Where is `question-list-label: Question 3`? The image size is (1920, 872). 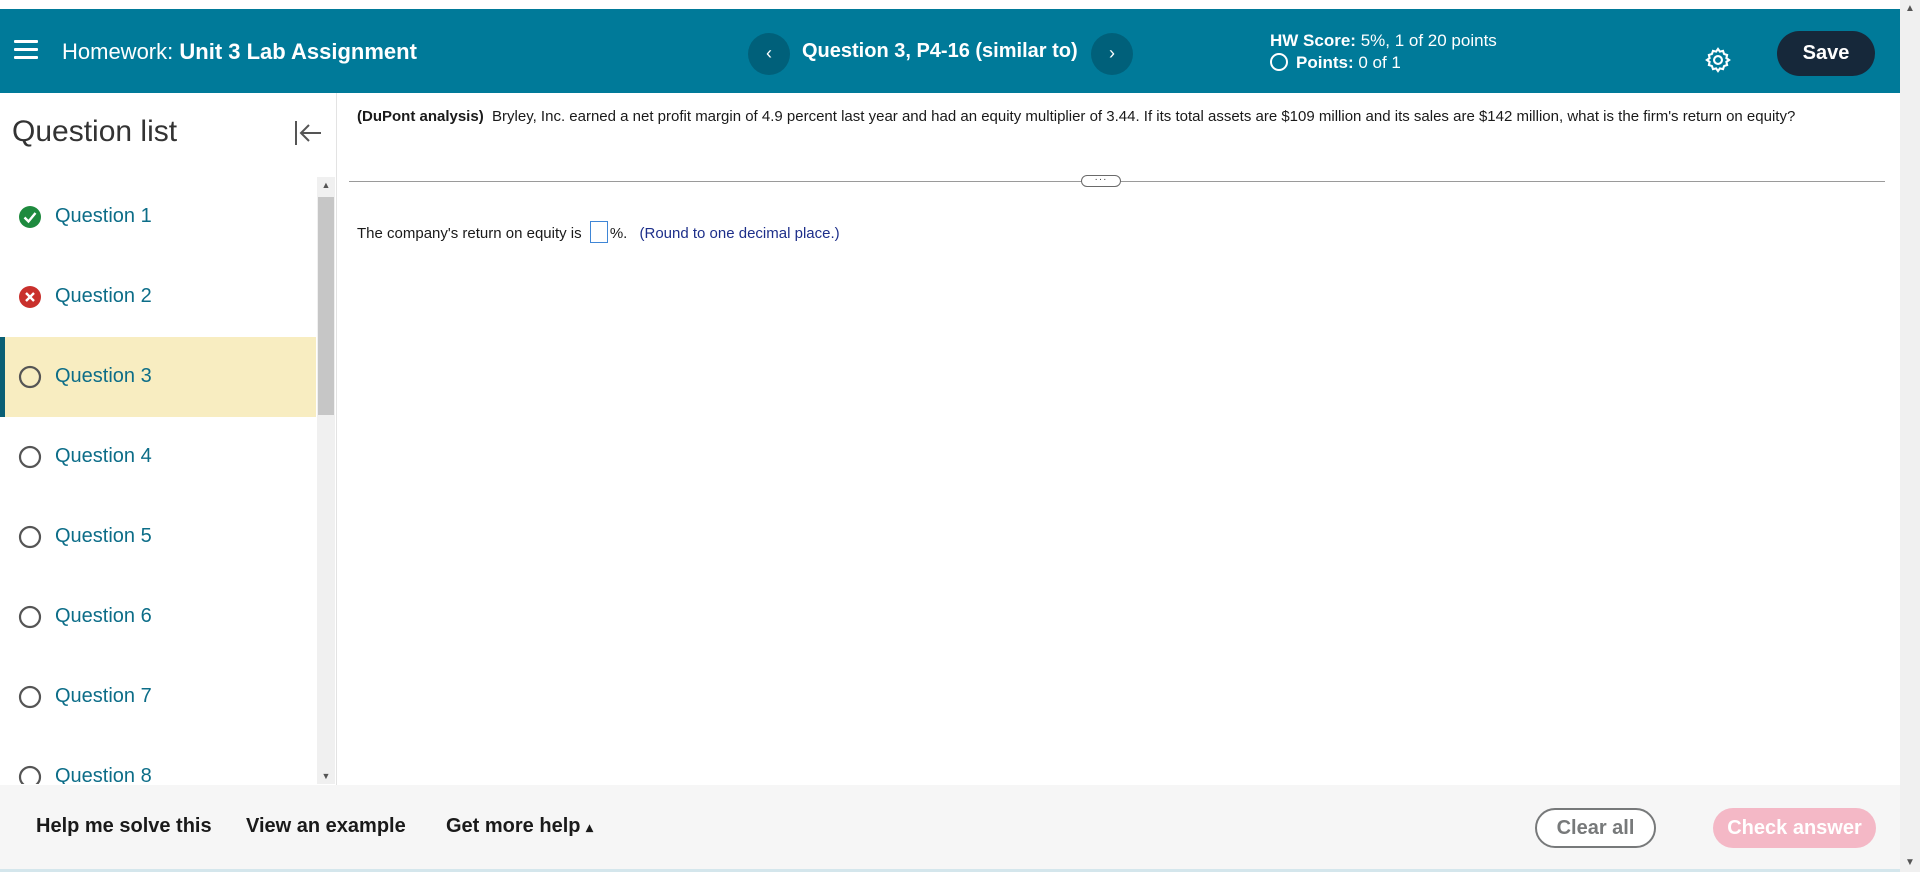
question-list-label: Question 3 is located at coordinates (103, 376).